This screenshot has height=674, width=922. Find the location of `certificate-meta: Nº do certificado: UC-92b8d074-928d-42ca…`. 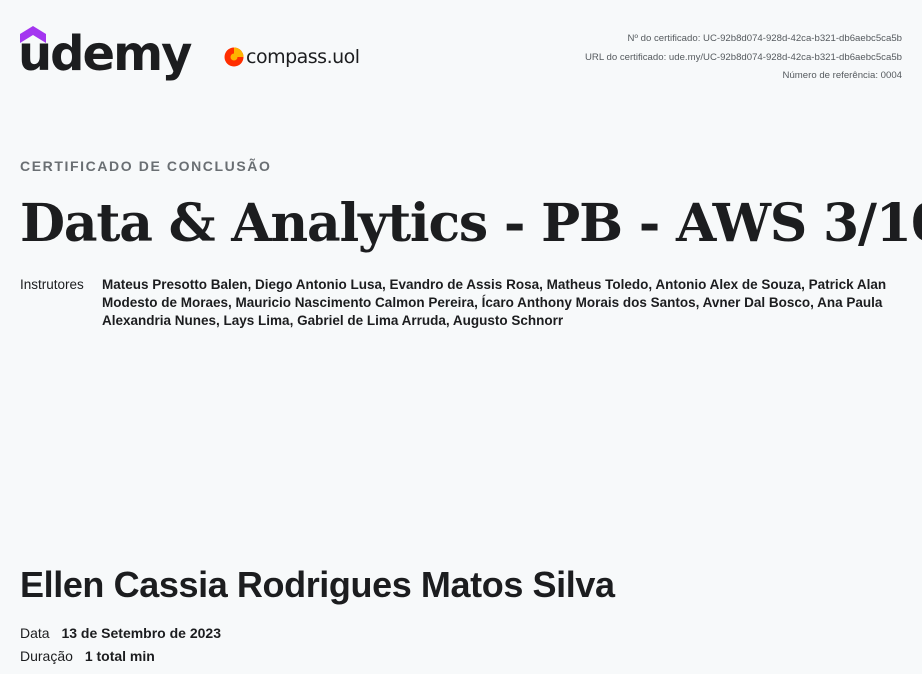

certificate-meta: Nº do certificado: UC-92b8d074-928d-42ca… is located at coordinates (743, 58).